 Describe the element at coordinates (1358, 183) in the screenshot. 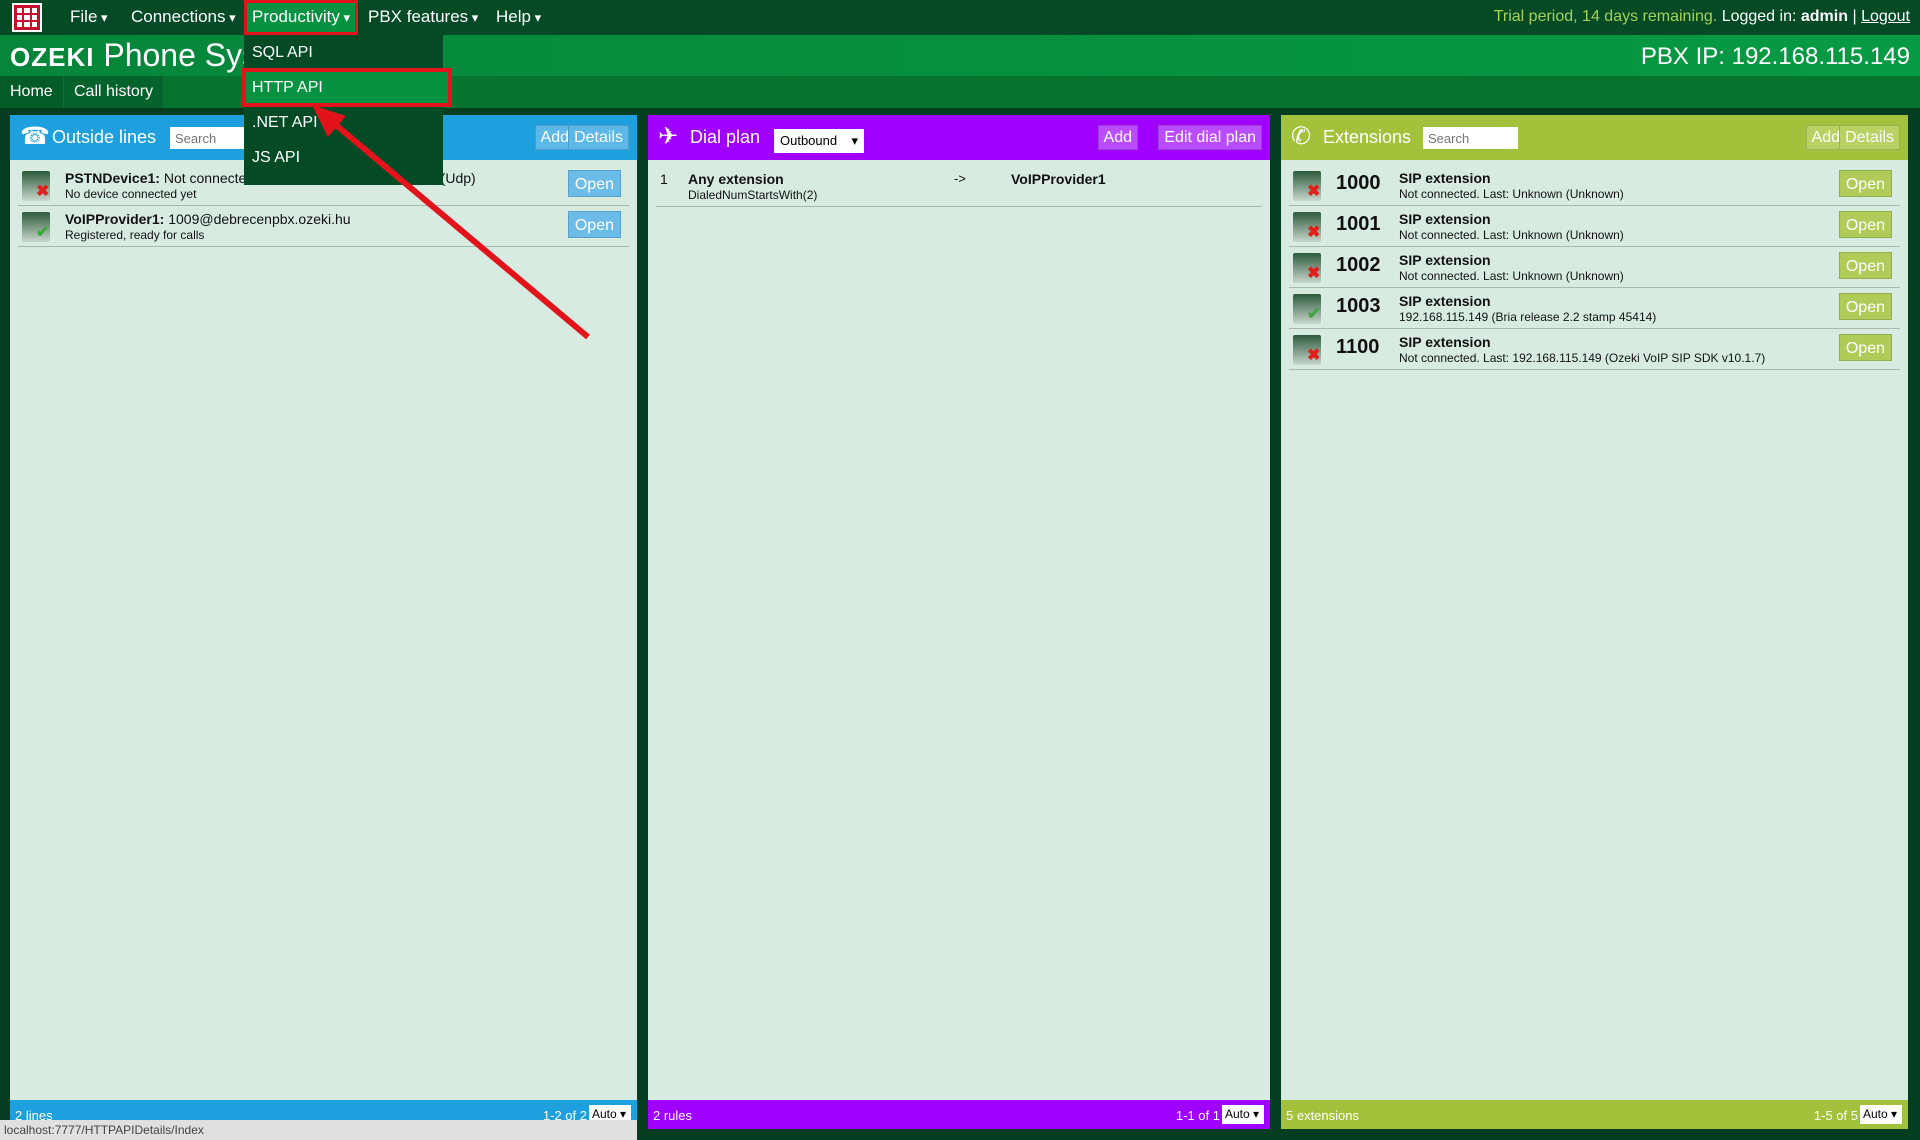

I see `extension-number: 1000` at that location.